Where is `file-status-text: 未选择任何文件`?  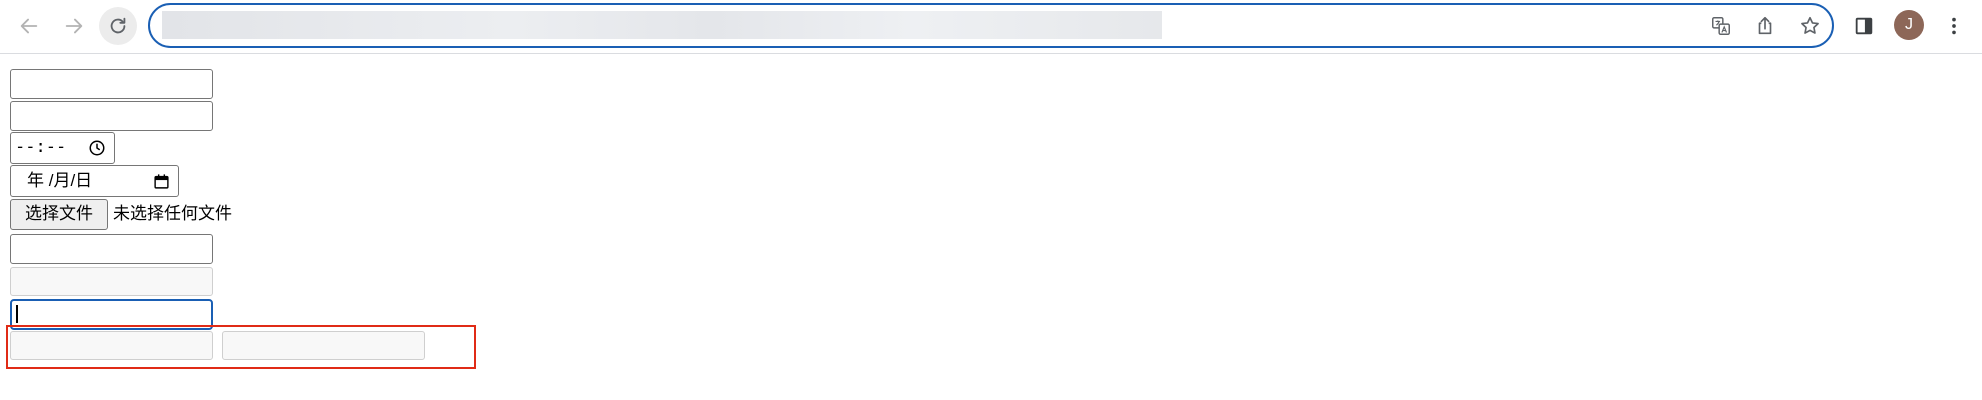 file-status-text: 未选择任何文件 is located at coordinates (172, 213).